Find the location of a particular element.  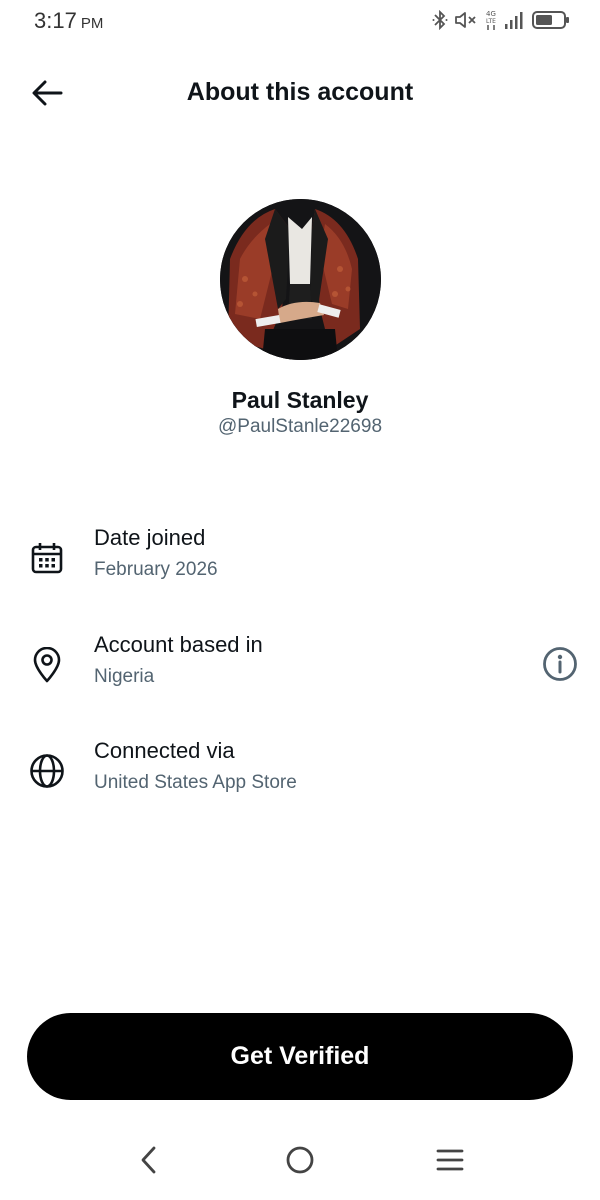

info-row-account-based-in: Account based in Nigeria is located at coordinates (300, 672).